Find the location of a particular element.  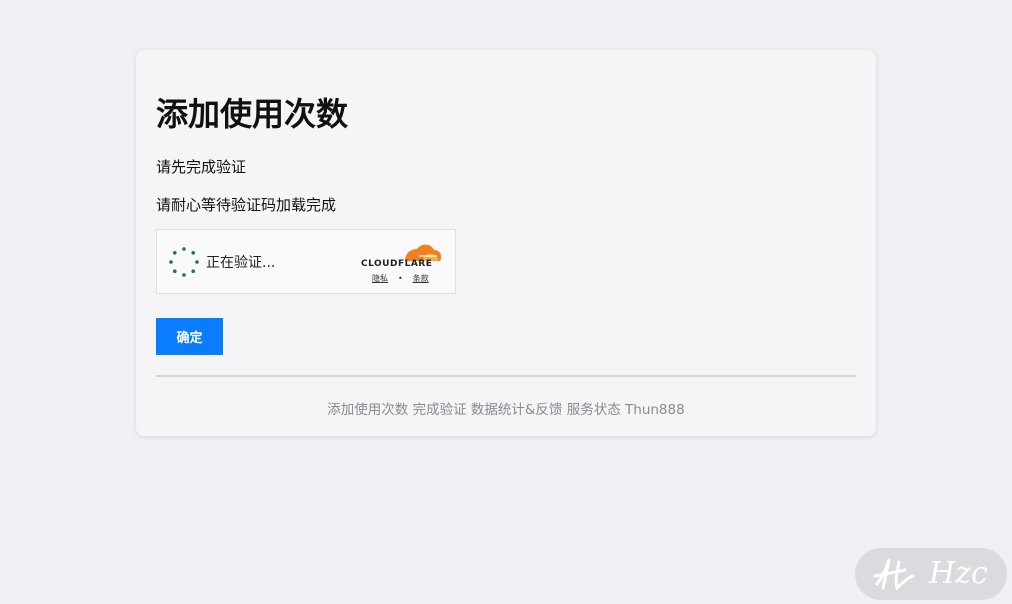

footer-divider is located at coordinates (506, 376).